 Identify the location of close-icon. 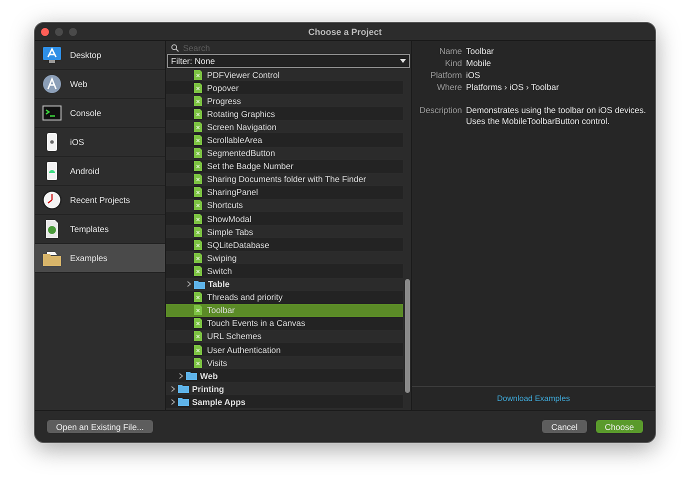
(45, 32).